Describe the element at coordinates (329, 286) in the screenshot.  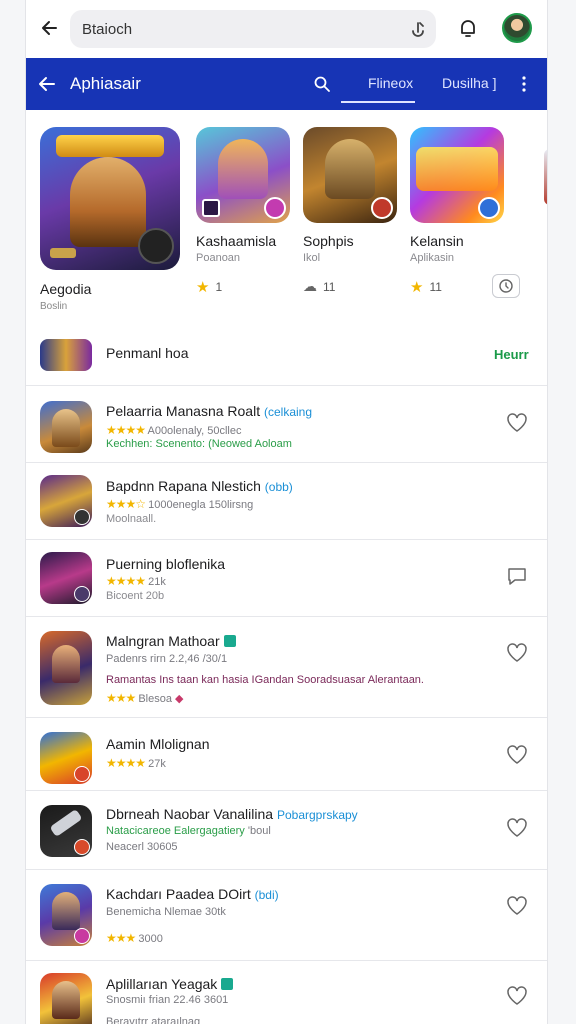
I see `rating-value: 11` at that location.